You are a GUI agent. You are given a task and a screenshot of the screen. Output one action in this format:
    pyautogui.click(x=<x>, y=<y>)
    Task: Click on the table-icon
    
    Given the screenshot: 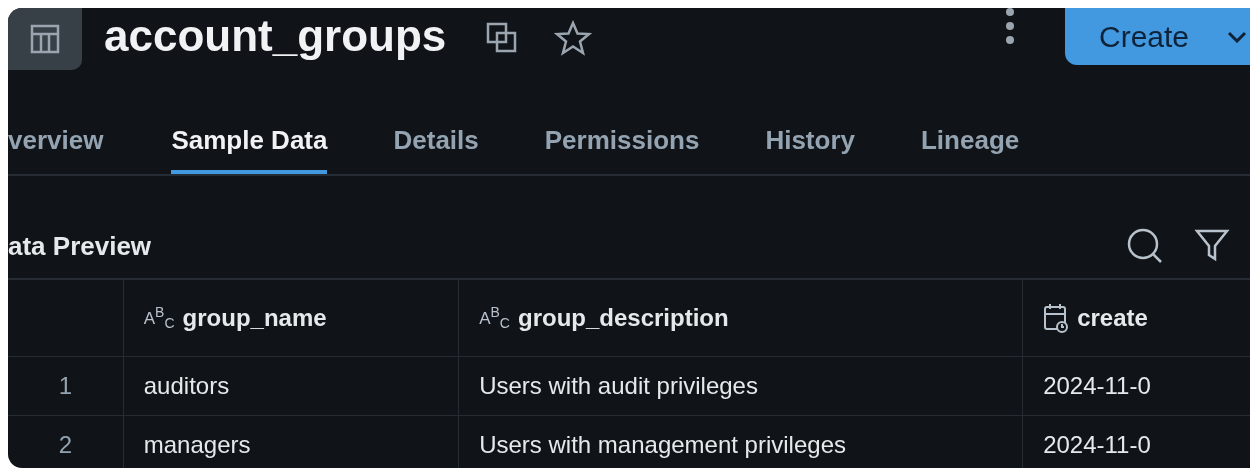 What is the action you would take?
    pyautogui.click(x=45, y=39)
    